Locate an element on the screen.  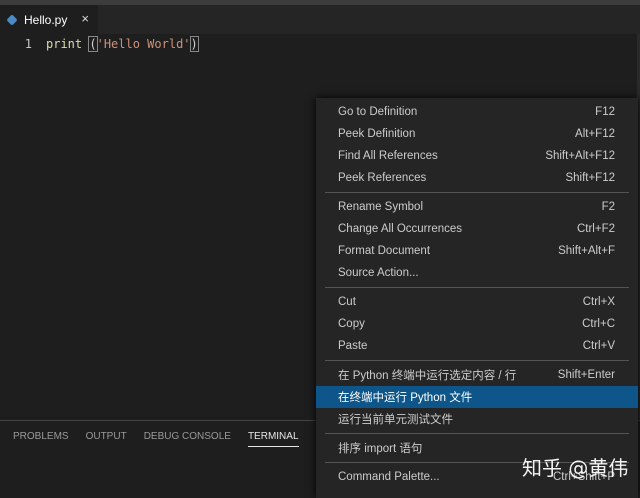
menu-item-shortcut: Ctrl+X is located at coordinates (598, 302).